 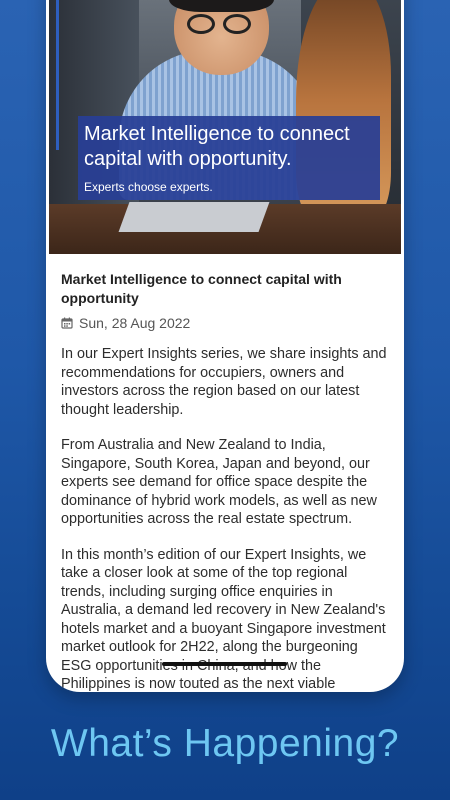 What do you see at coordinates (57, 75) in the screenshot?
I see `hero-accent-line` at bounding box center [57, 75].